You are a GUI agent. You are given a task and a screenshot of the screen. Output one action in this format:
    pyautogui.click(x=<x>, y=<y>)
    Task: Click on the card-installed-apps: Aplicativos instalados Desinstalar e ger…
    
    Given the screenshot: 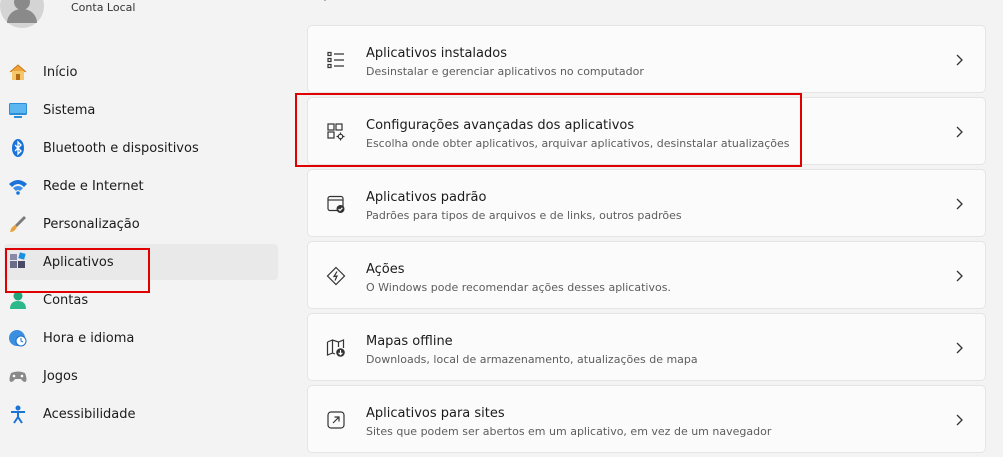 What is the action you would take?
    pyautogui.click(x=646, y=59)
    